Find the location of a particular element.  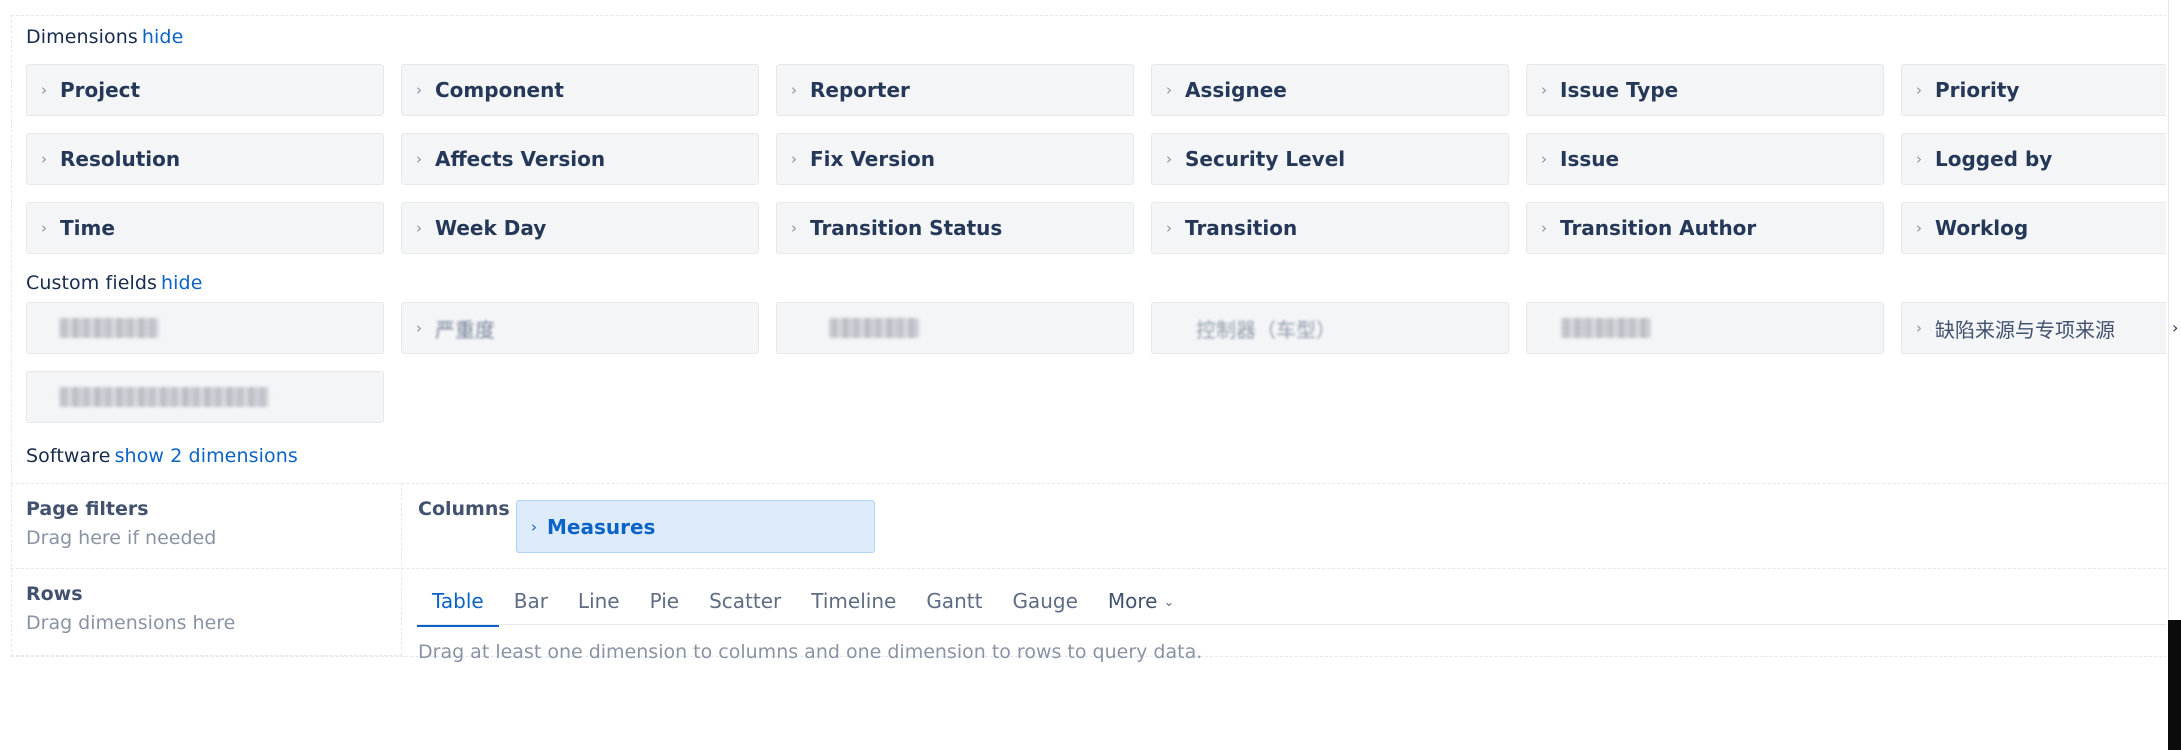

dimension-project: › Project is located at coordinates (205, 90).